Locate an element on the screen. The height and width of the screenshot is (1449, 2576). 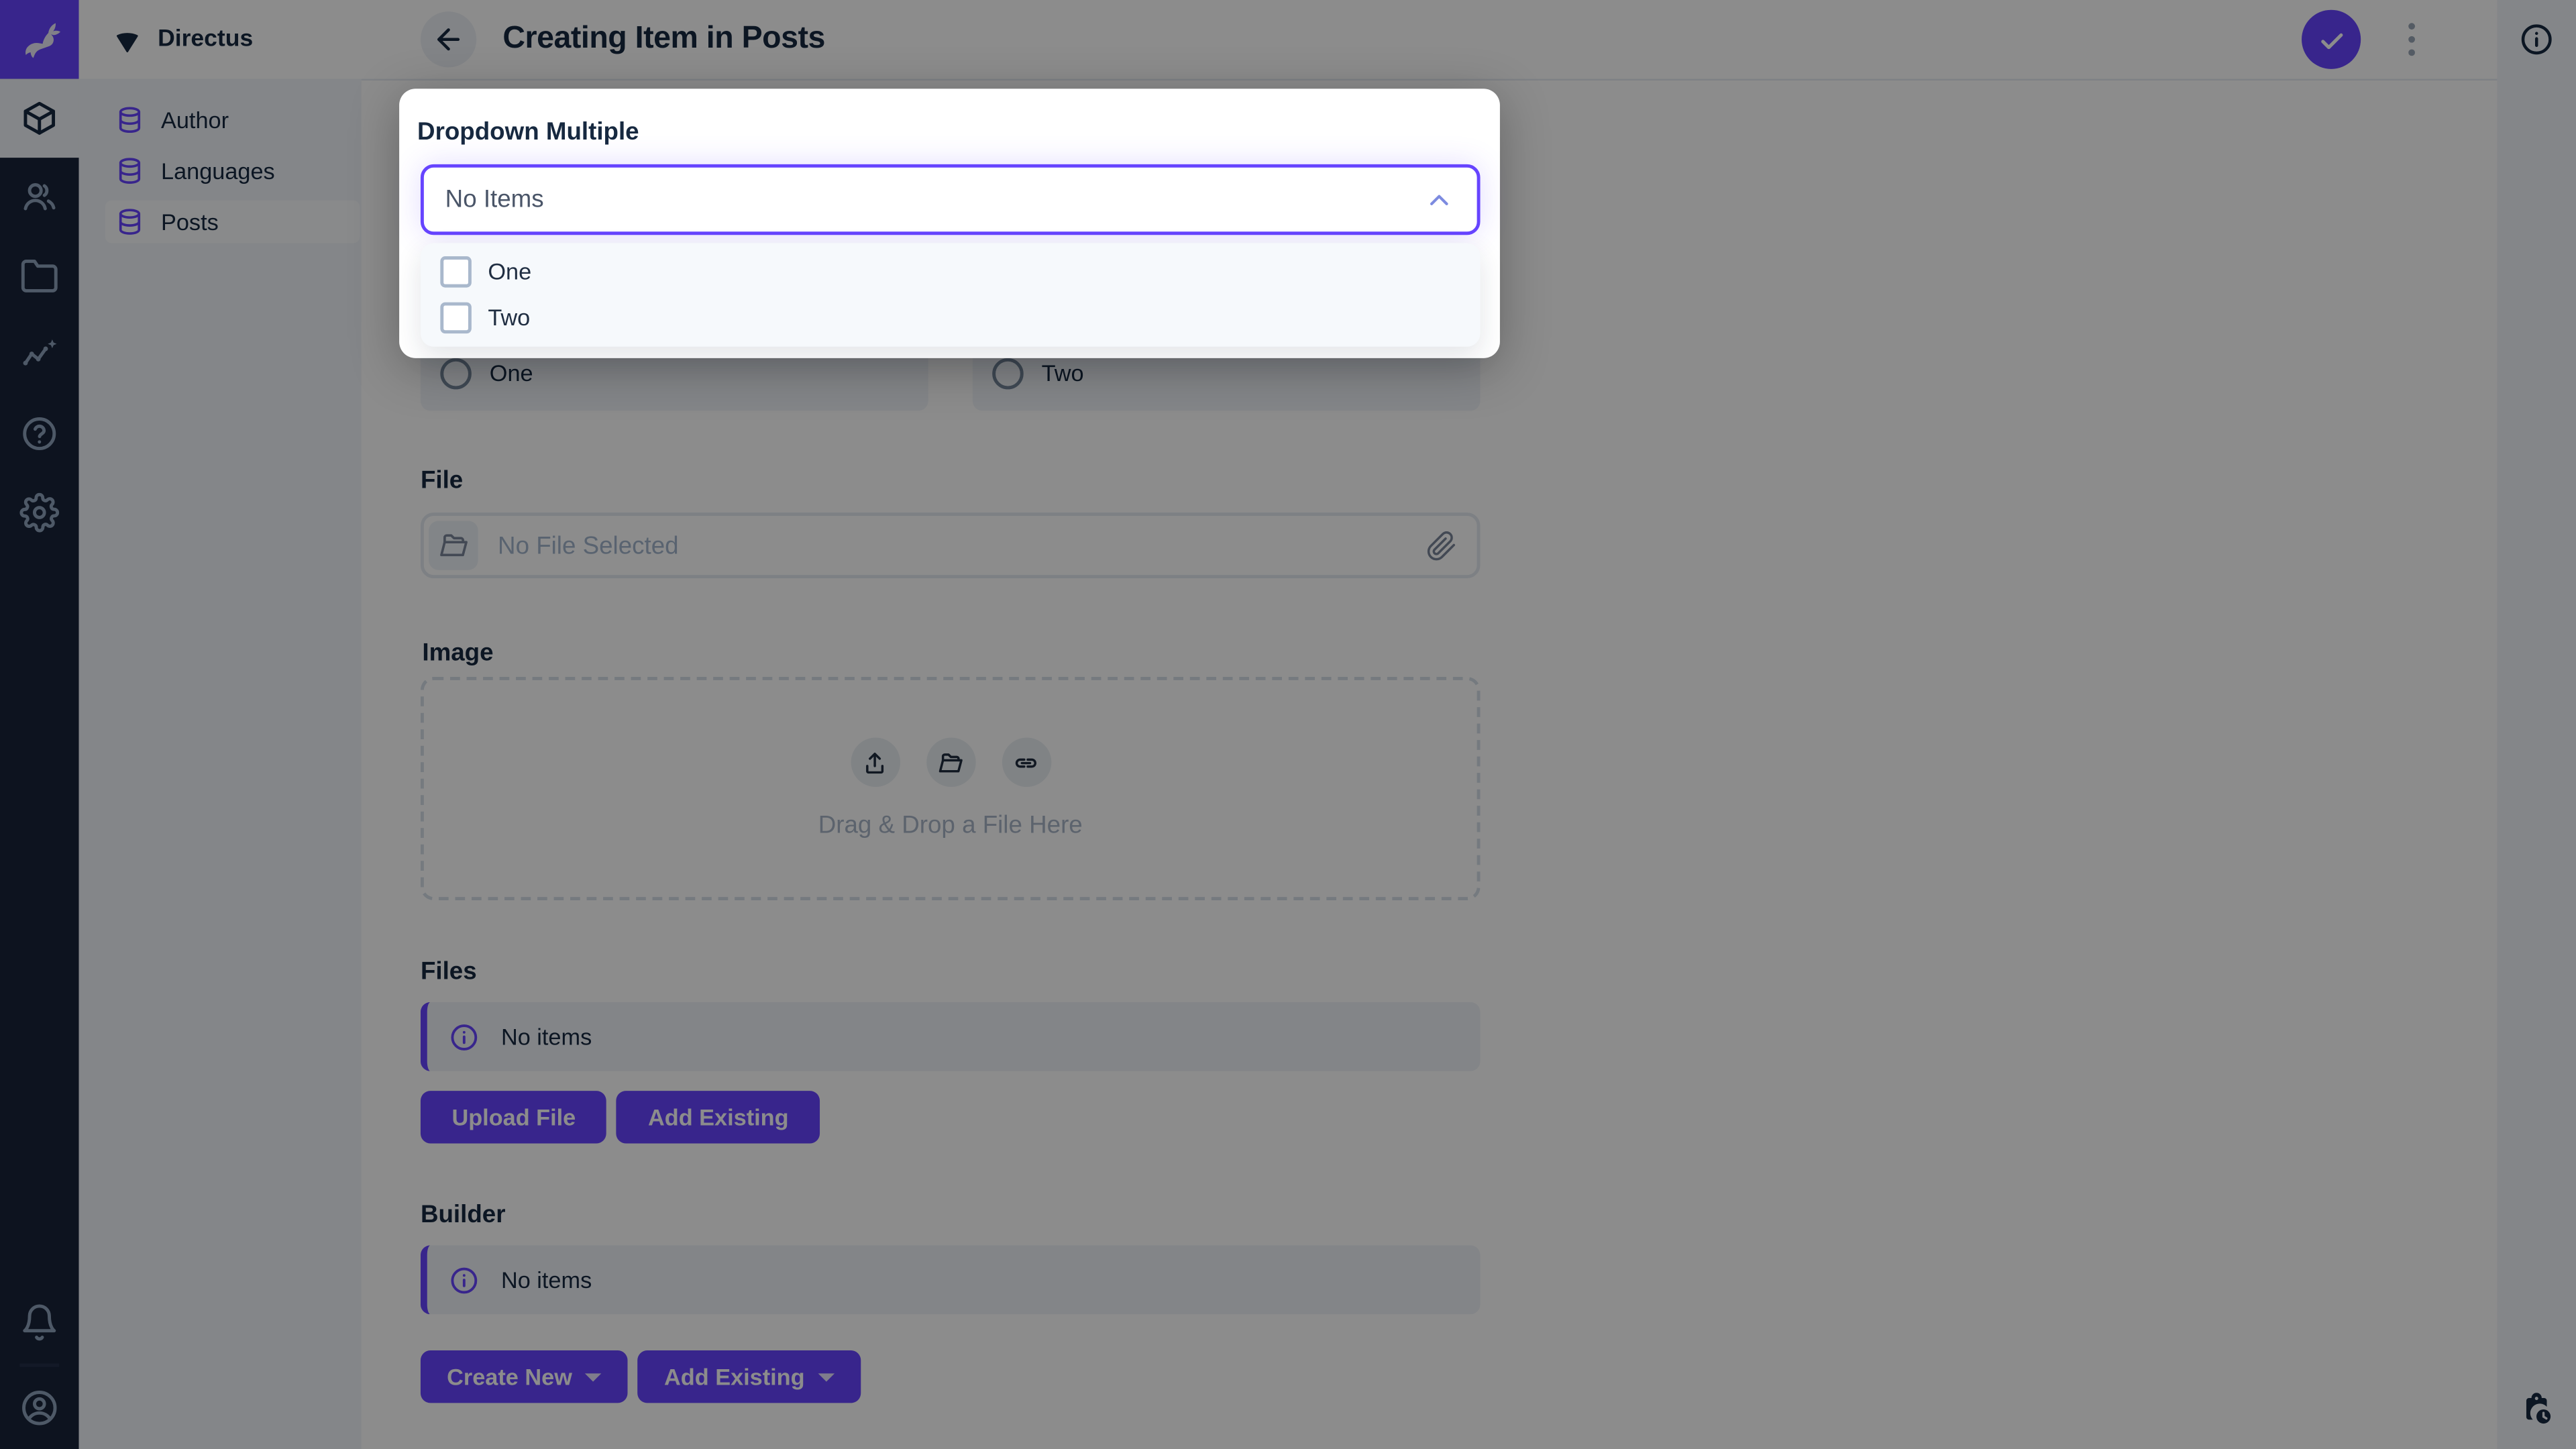
chevron-up-icon is located at coordinates (1439, 199).